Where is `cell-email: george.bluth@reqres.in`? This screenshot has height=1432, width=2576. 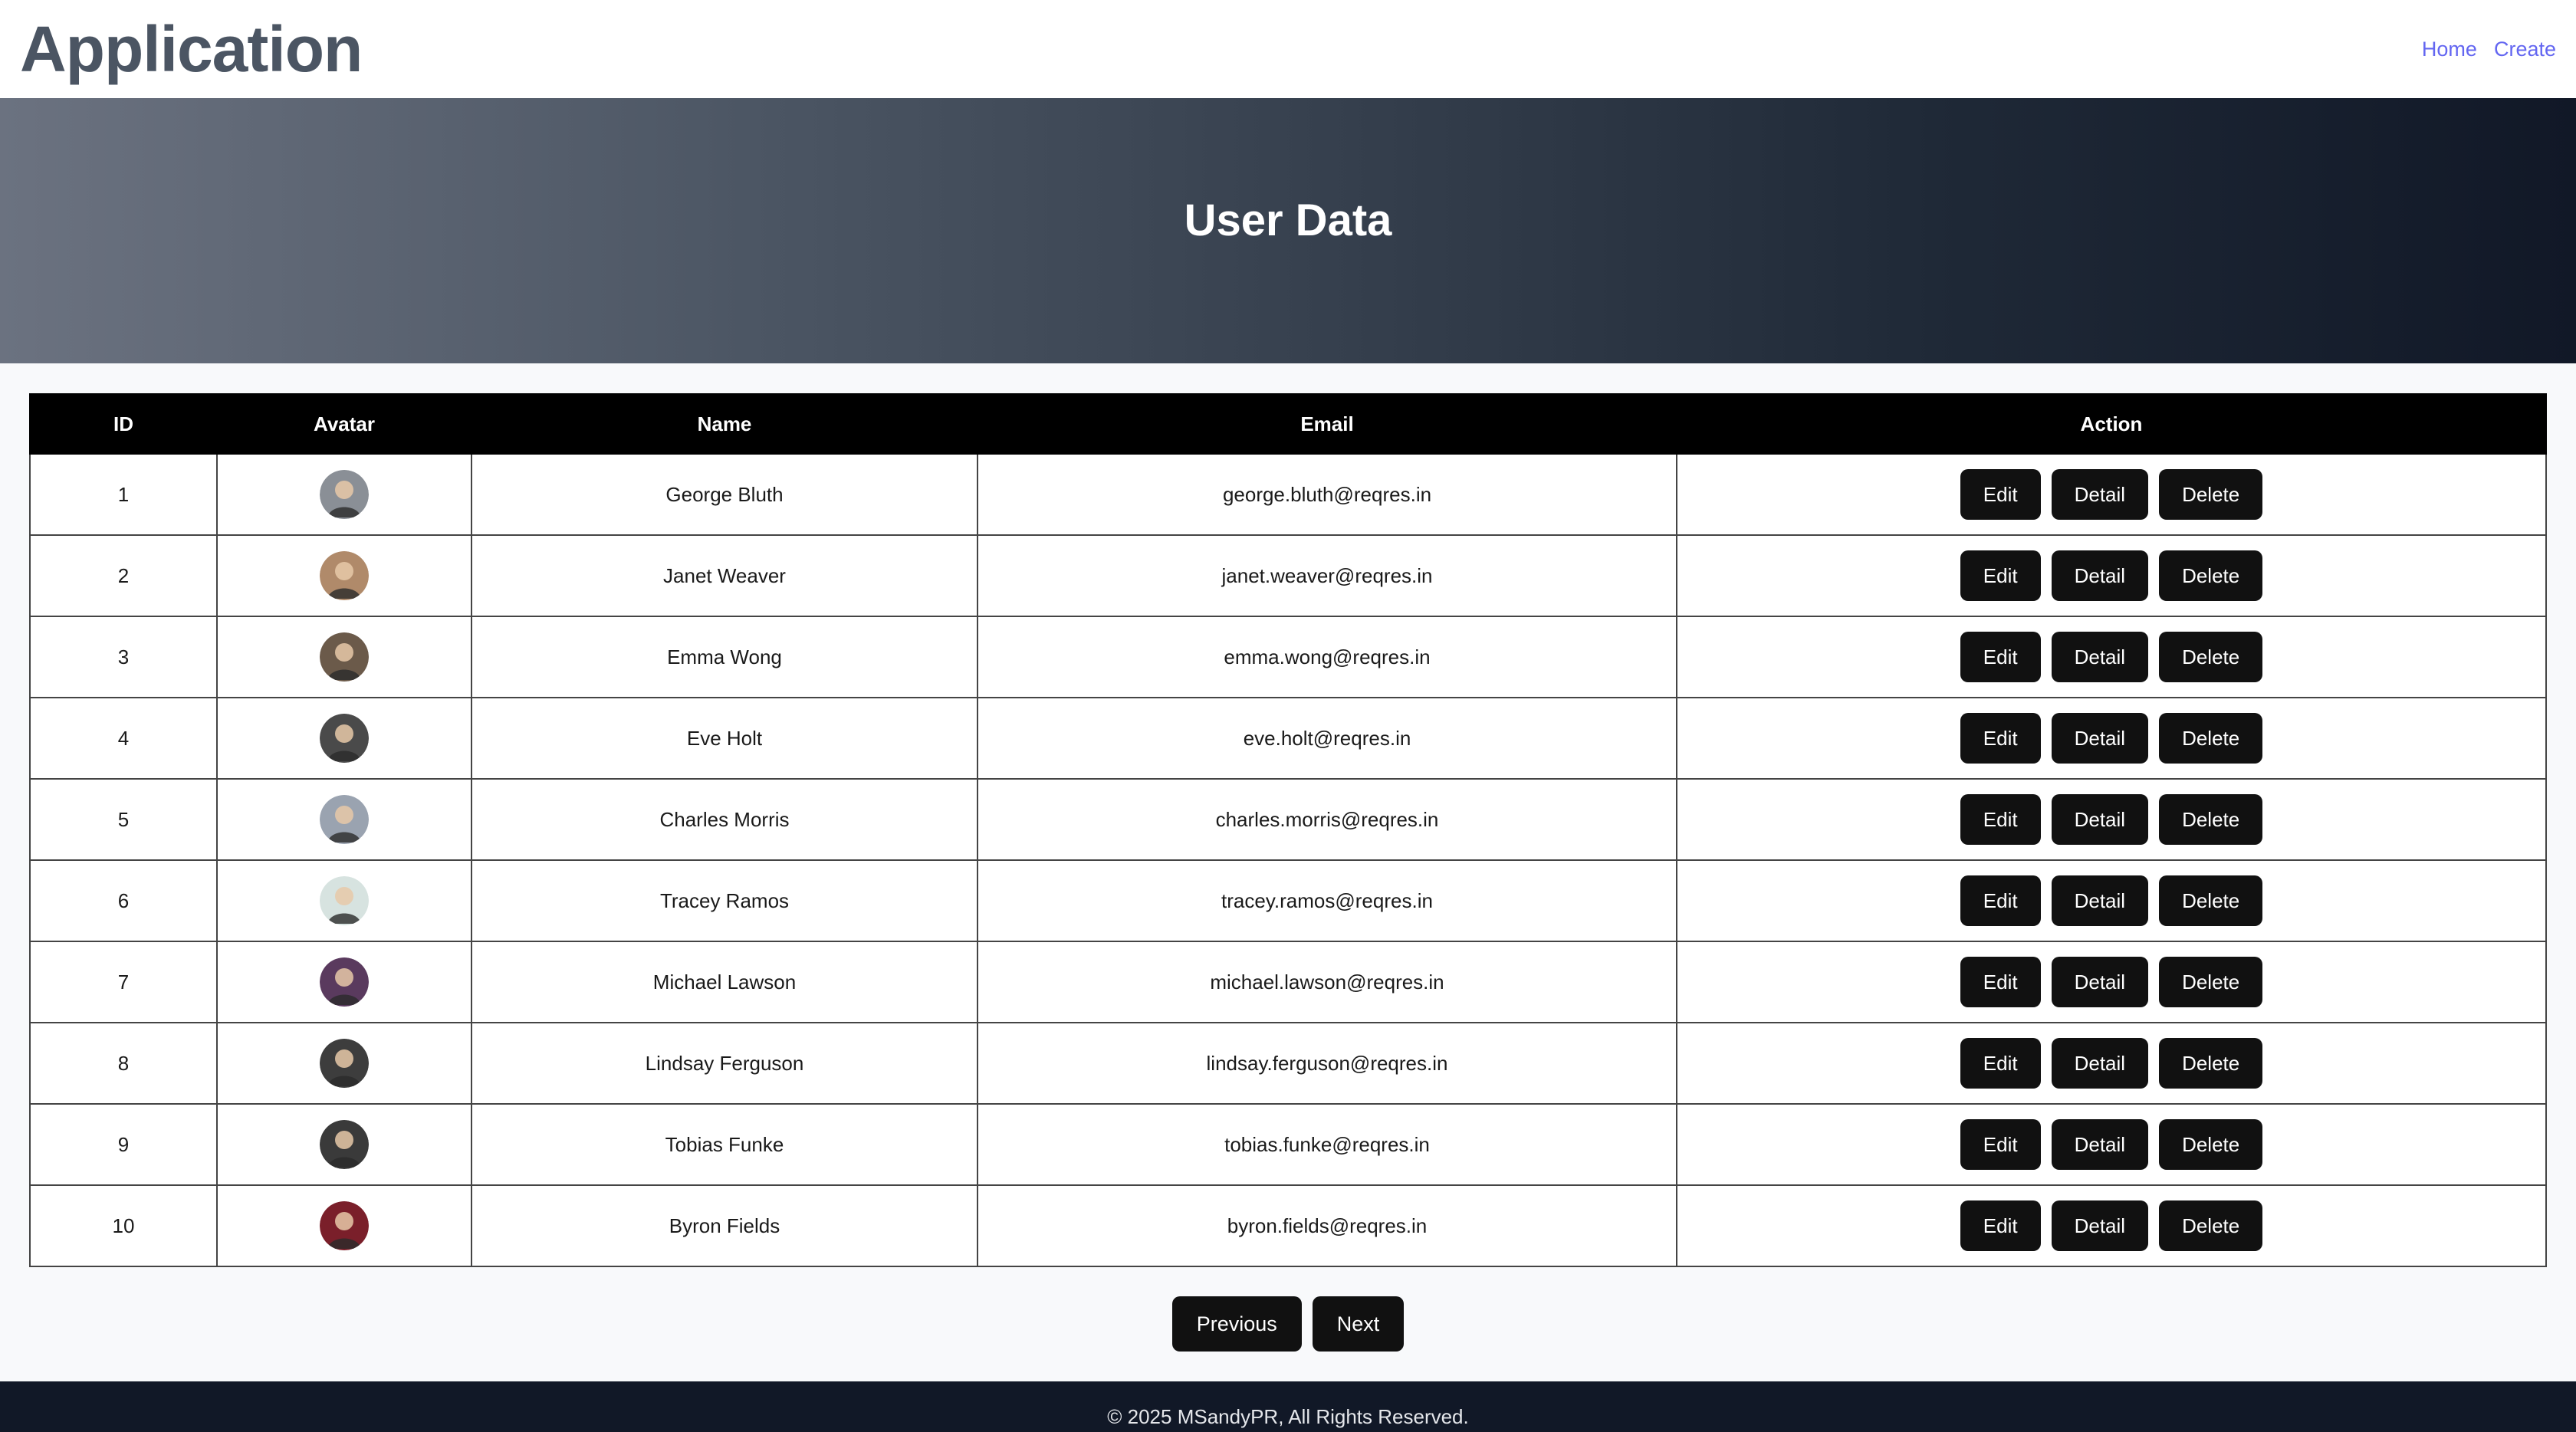
cell-email: george.bluth@reqres.in is located at coordinates (1327, 494).